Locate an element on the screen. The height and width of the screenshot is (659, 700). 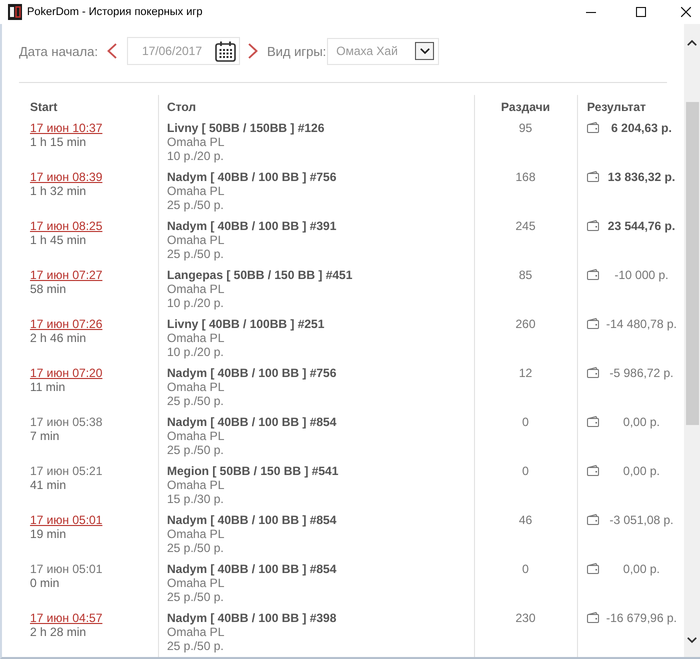
hands-count: 260 is located at coordinates (525, 324).